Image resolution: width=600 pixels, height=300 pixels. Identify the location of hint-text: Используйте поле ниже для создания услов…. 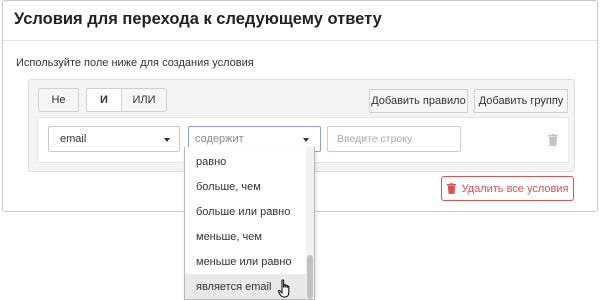
(135, 63).